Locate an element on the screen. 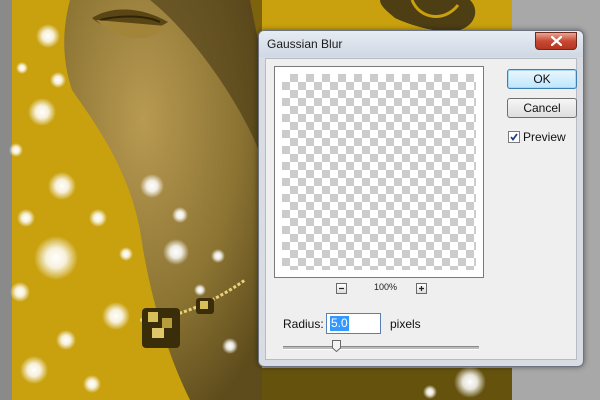 Image resolution: width=600 pixels, height=400 pixels. zoom-level: 100% is located at coordinates (386, 287).